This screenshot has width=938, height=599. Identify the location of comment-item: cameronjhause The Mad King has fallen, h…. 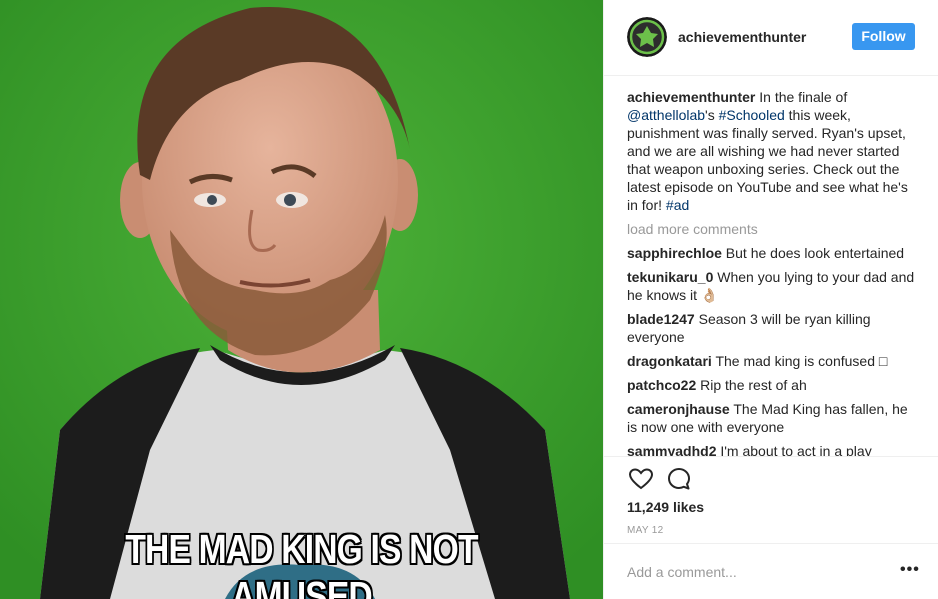
(772, 418).